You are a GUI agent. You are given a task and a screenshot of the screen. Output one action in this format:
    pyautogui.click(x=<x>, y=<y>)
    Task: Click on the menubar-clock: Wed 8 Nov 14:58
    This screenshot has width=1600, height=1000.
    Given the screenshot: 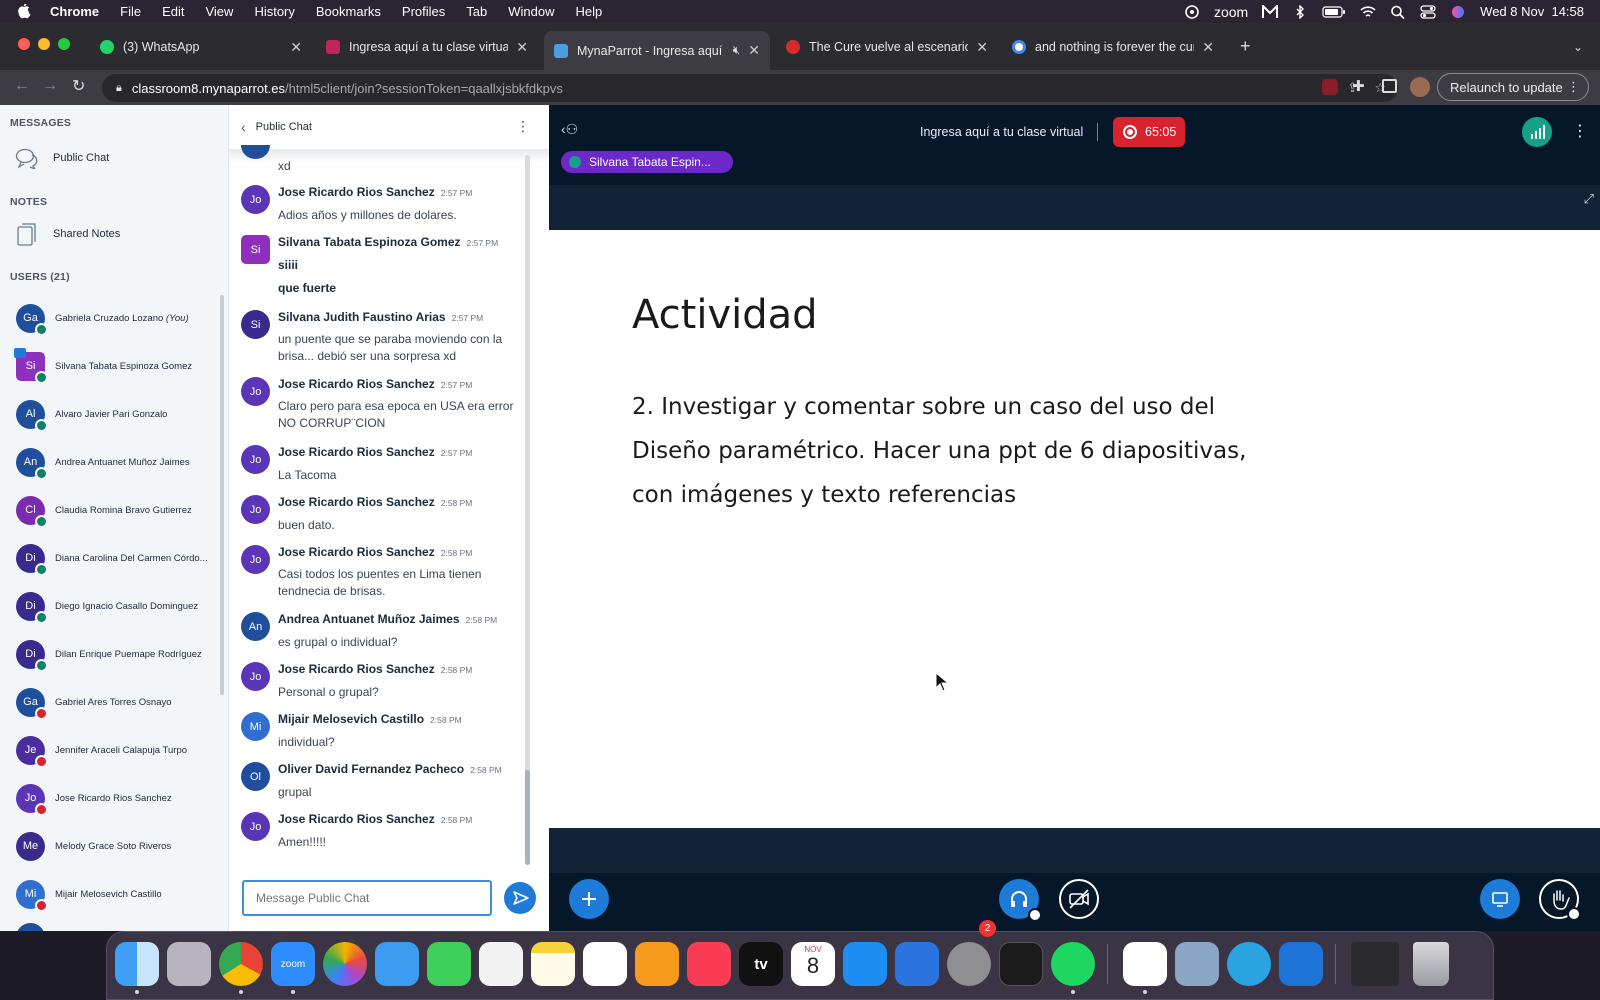 What is the action you would take?
    pyautogui.click(x=1532, y=11)
    